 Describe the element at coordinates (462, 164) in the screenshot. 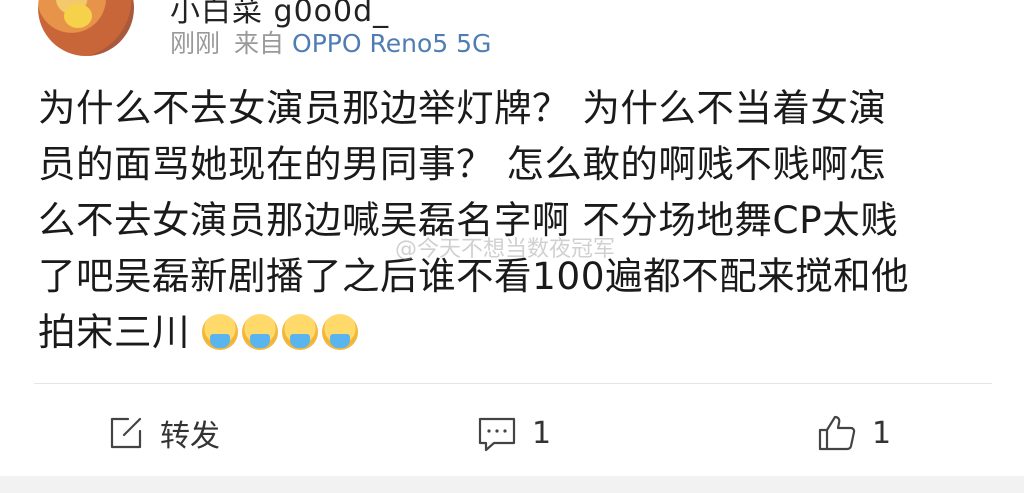

I see `content-line: 员的面骂她现在的男同事？ 怎么敢的啊贱不贱啊怎` at that location.